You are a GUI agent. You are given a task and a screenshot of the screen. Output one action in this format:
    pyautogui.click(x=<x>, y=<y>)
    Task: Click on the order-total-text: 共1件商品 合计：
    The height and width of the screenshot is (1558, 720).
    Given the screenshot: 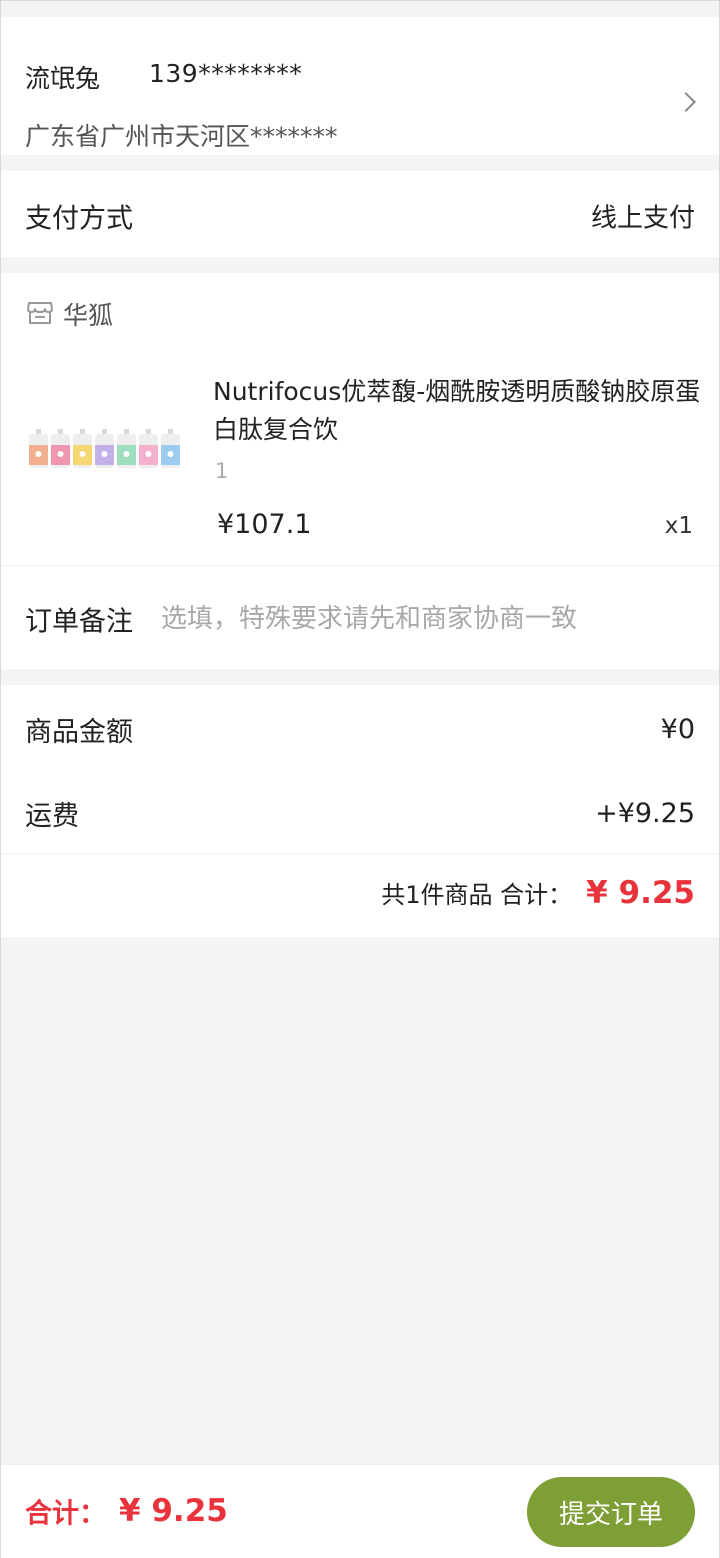 What is the action you would take?
    pyautogui.click(x=477, y=895)
    